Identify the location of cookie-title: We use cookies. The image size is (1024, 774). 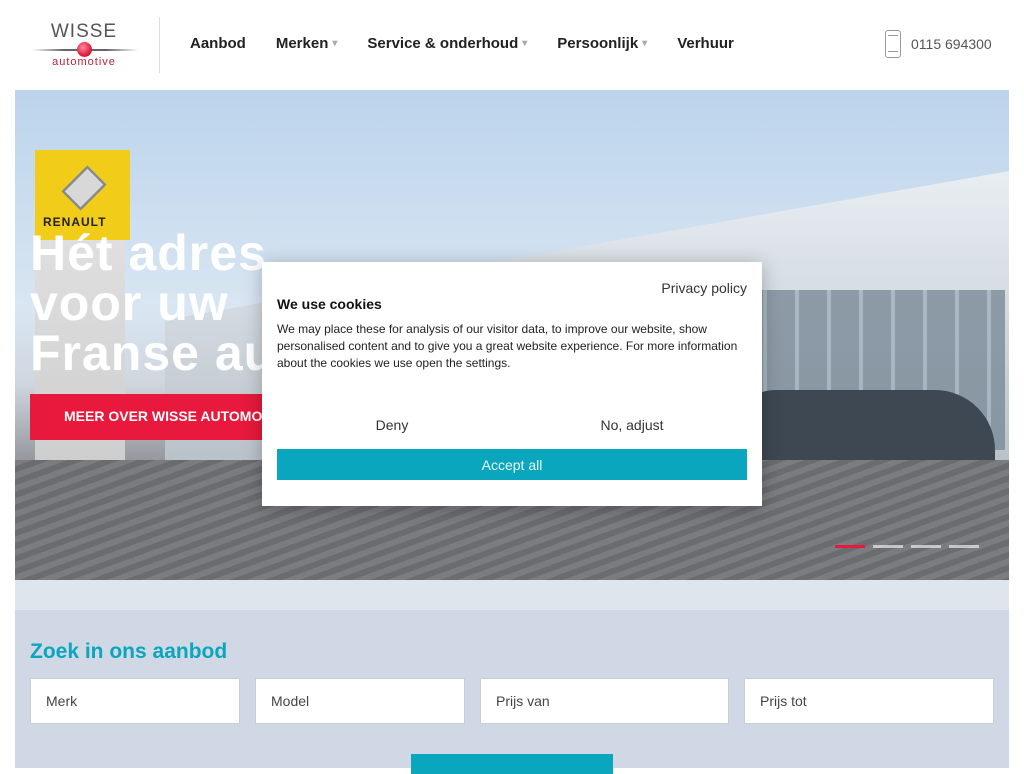
(329, 304).